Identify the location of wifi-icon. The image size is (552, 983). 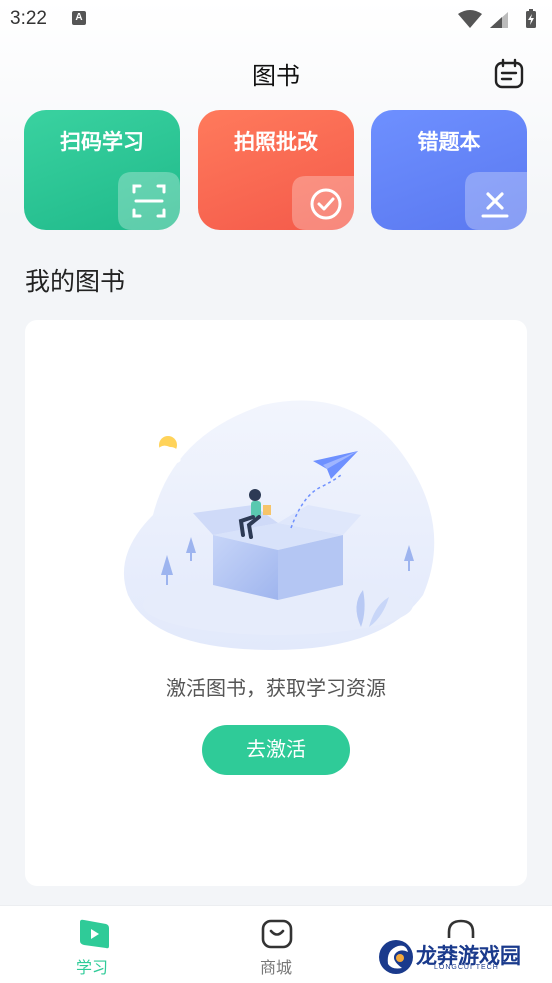
(470, 19).